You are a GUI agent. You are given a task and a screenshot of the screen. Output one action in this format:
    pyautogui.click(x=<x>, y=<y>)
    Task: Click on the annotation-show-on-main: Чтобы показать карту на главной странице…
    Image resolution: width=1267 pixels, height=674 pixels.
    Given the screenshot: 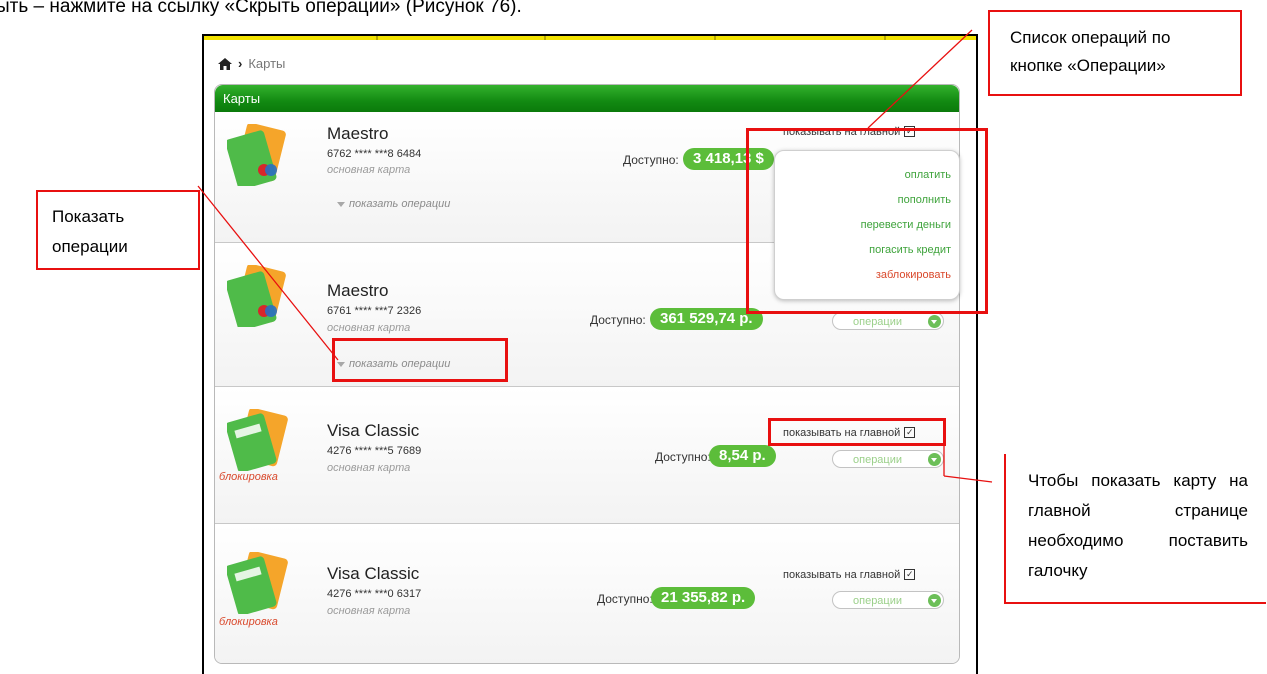 What is the action you would take?
    pyautogui.click(x=1135, y=529)
    